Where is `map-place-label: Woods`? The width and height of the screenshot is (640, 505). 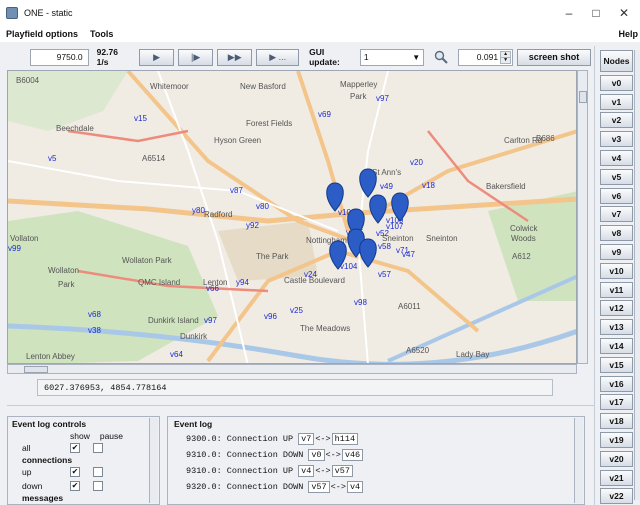 map-place-label: Woods is located at coordinates (523, 238).